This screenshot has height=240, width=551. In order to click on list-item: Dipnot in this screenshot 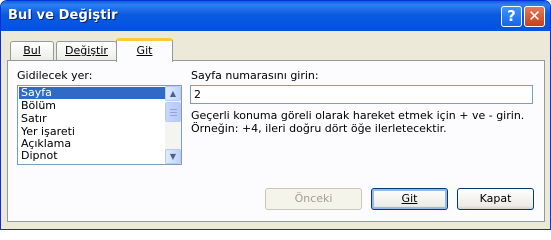, I will do `click(93, 156)`.